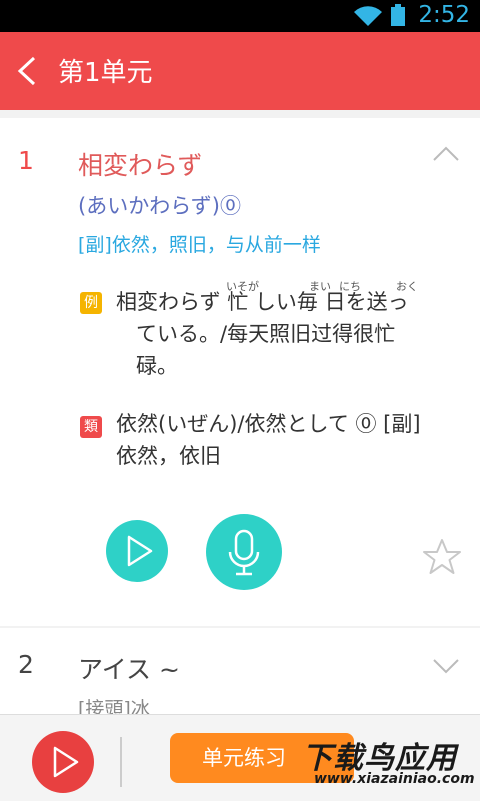 This screenshot has width=480, height=801. I want to click on status-bar: 2:52, so click(240, 16).